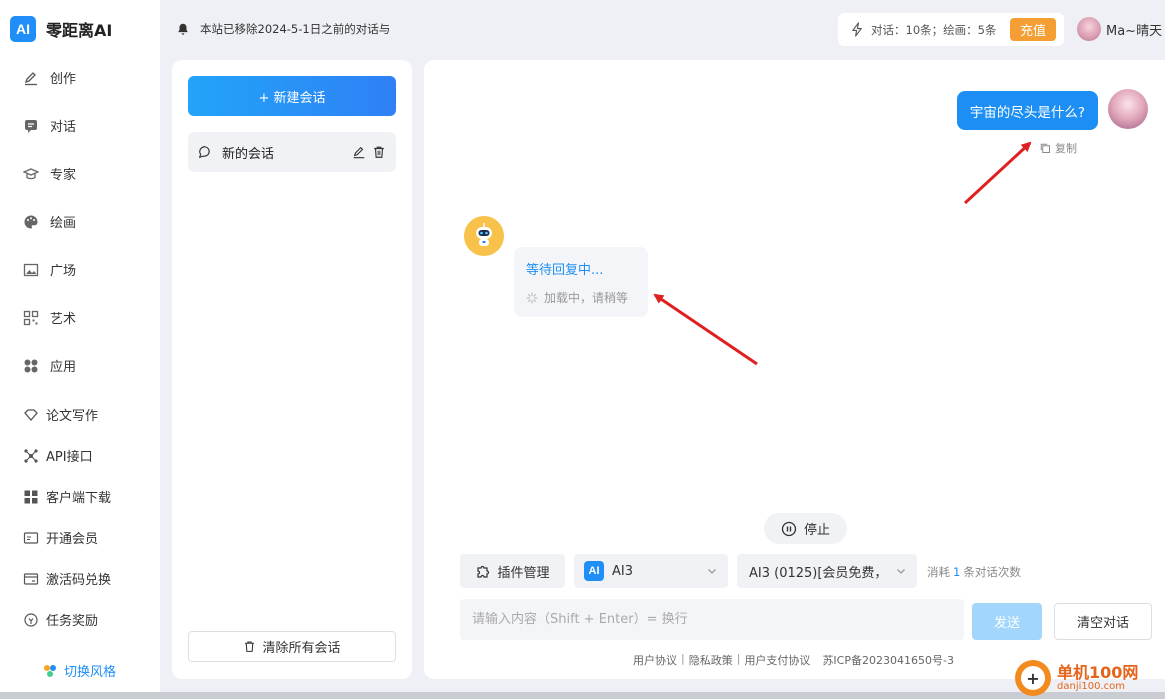 This screenshot has width=1165, height=699. I want to click on plugin-label: 插件管理, so click(523, 573).